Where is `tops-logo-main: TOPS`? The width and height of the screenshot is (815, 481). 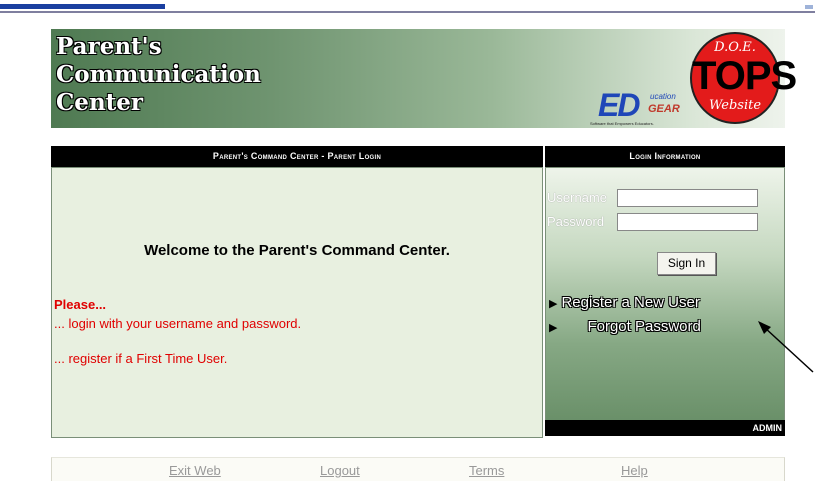 tops-logo-main: TOPS is located at coordinates (744, 76).